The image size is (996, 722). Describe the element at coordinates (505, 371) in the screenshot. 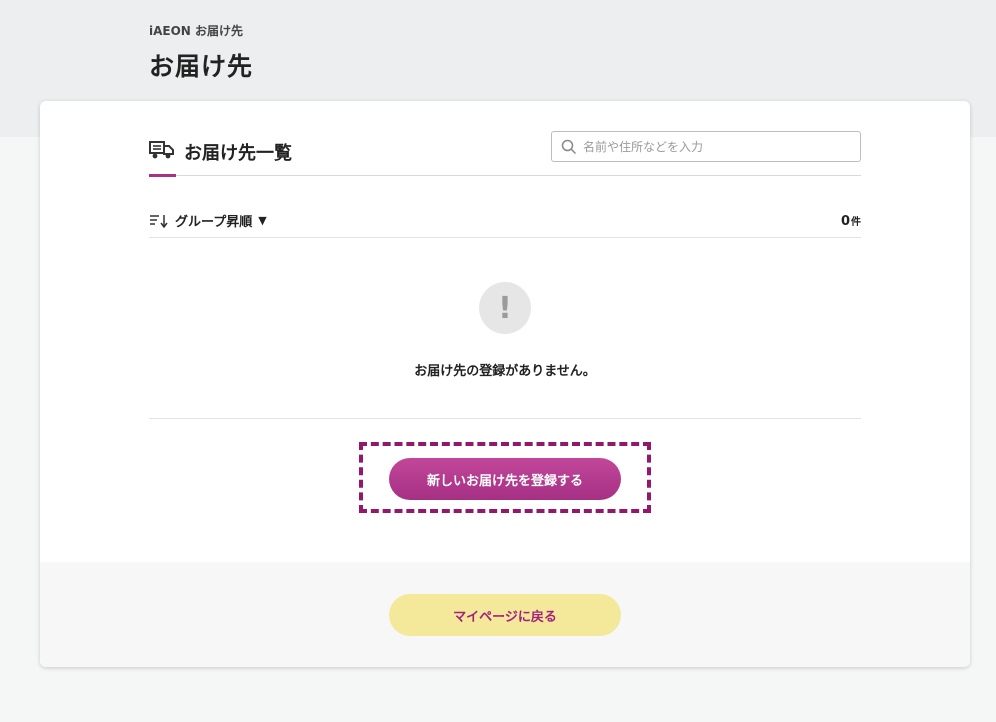

I see `empty-message: お届け先の登録がありません。` at that location.